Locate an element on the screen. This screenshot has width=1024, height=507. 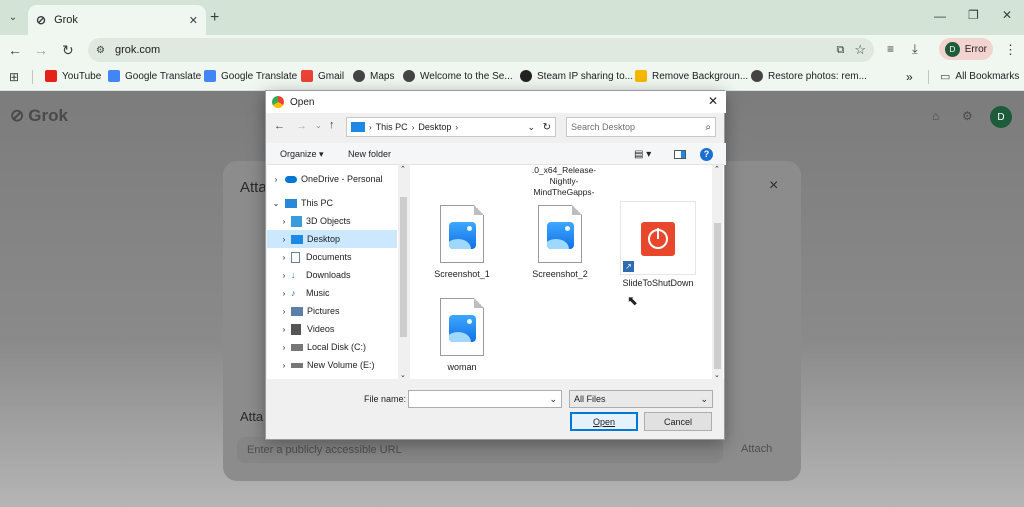
restore-icon: ❐ is located at coordinates (973, 15).